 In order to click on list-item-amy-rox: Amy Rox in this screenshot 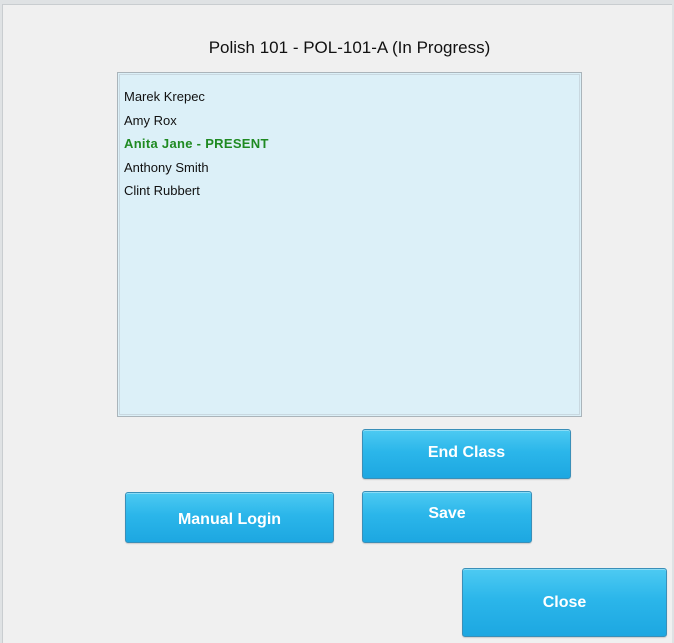, I will do `click(351, 121)`.